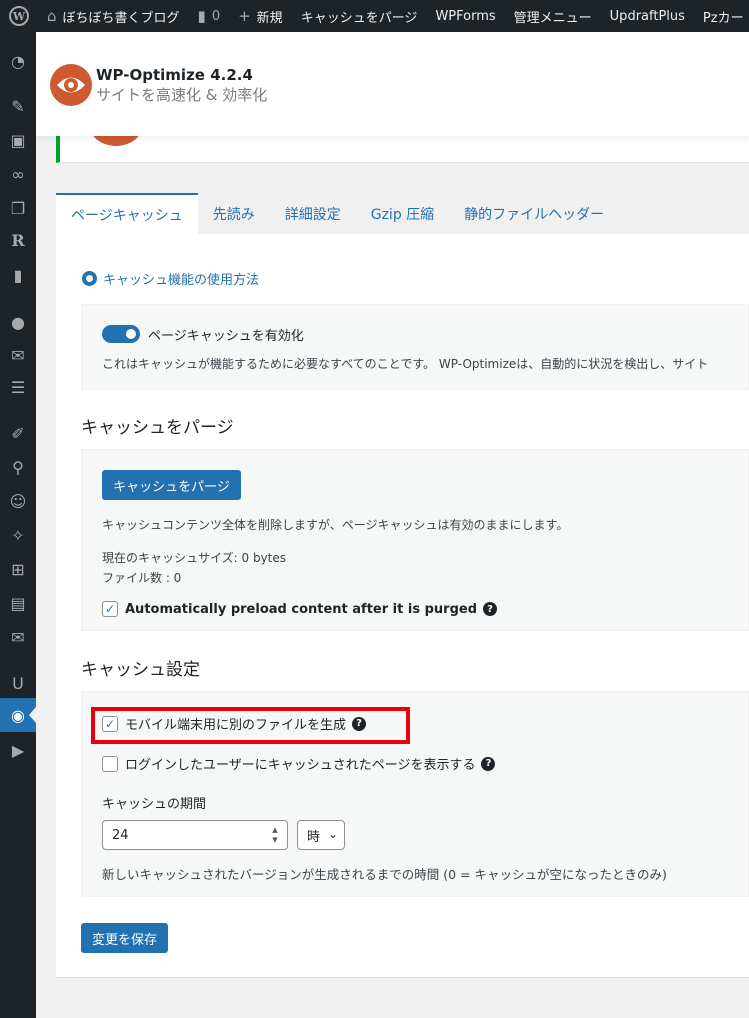  Describe the element at coordinates (89, 278) in the screenshot. I see `lifebuoy-icon` at that location.